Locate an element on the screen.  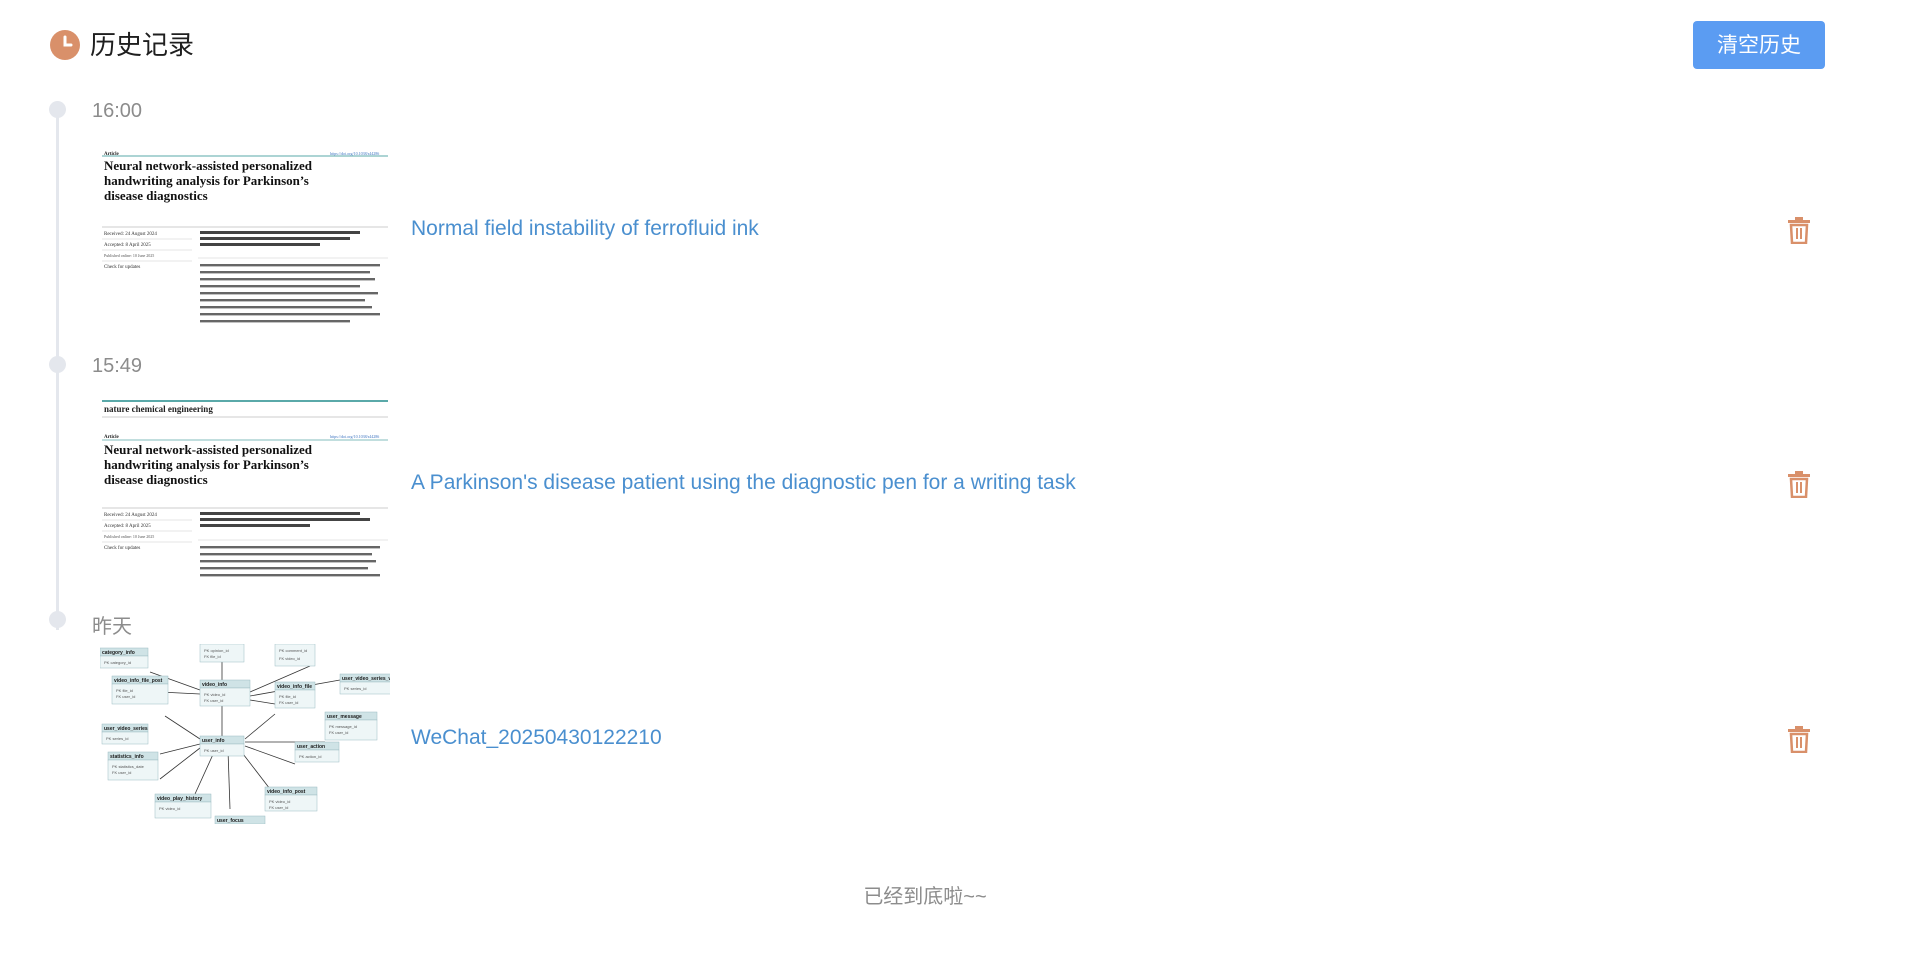
thumb-headline-3: disease diagnostics is located at coordinates (156, 195).